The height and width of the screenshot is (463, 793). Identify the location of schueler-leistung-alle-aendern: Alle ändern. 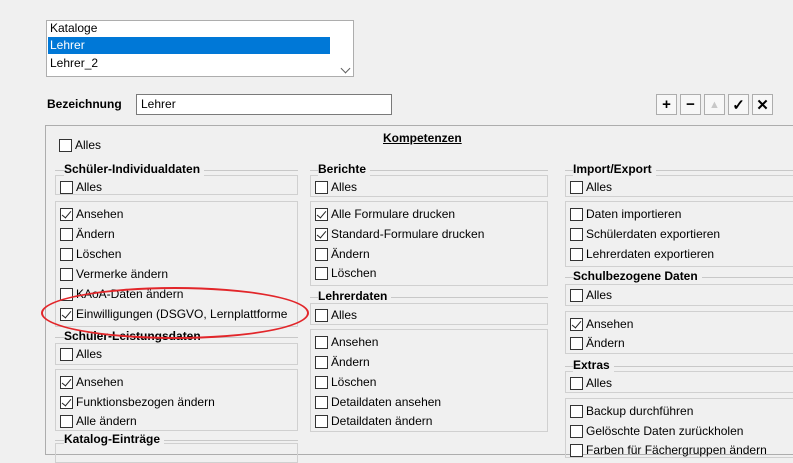
(98, 421).